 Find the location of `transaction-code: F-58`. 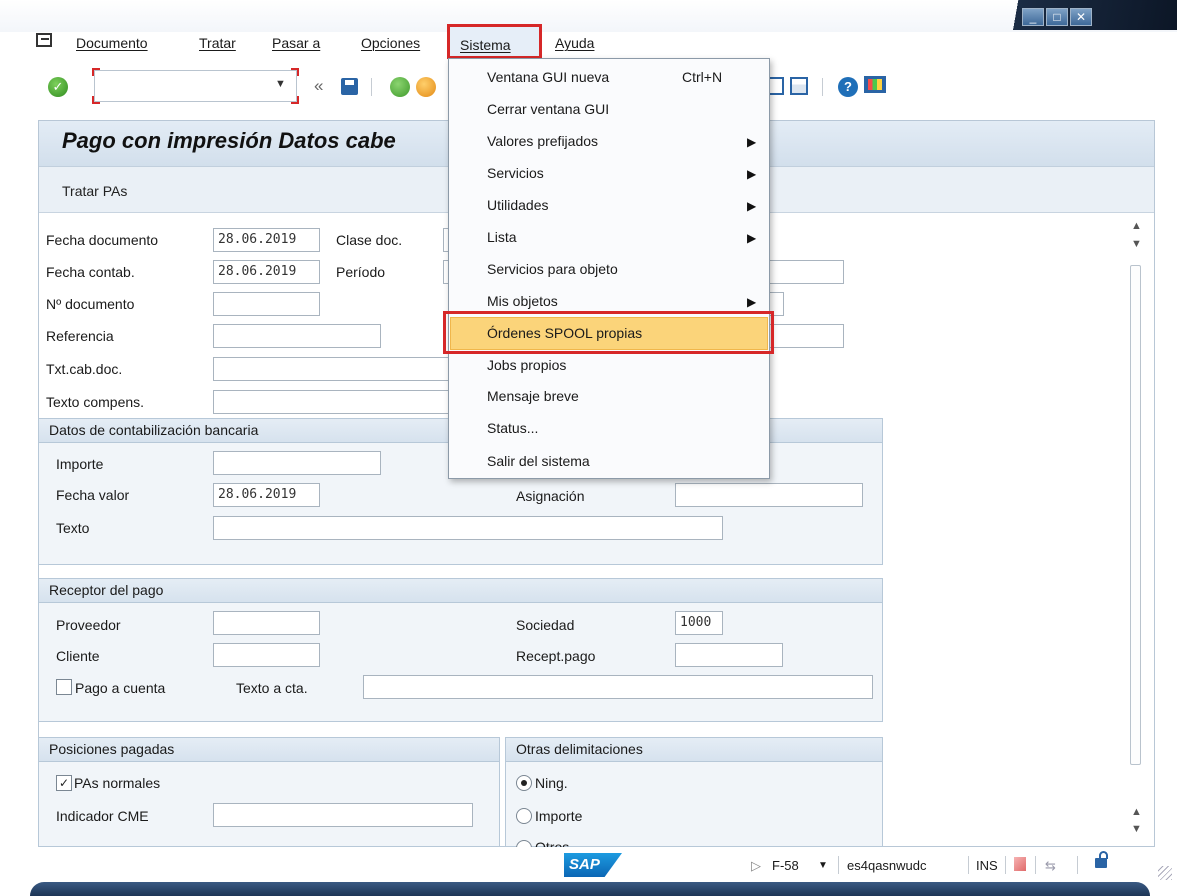

transaction-code: F-58 is located at coordinates (785, 865).